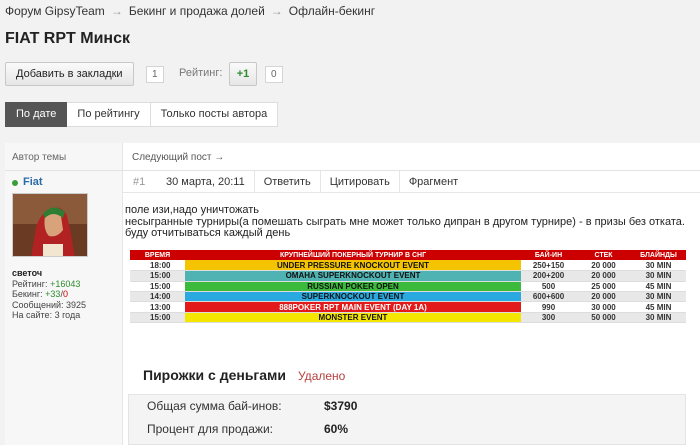 This screenshot has height=445, width=700. What do you see at coordinates (359, 181) in the screenshot?
I see `quote-button: Цитировать` at bounding box center [359, 181].